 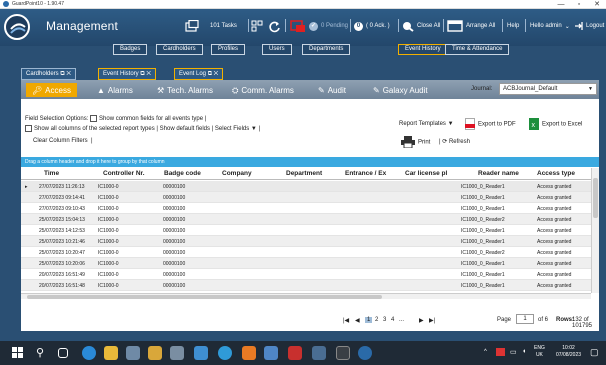 What do you see at coordinates (127, 74) in the screenshot?
I see `tab-event-history: Event History ⧉ ✕` at bounding box center [127, 74].